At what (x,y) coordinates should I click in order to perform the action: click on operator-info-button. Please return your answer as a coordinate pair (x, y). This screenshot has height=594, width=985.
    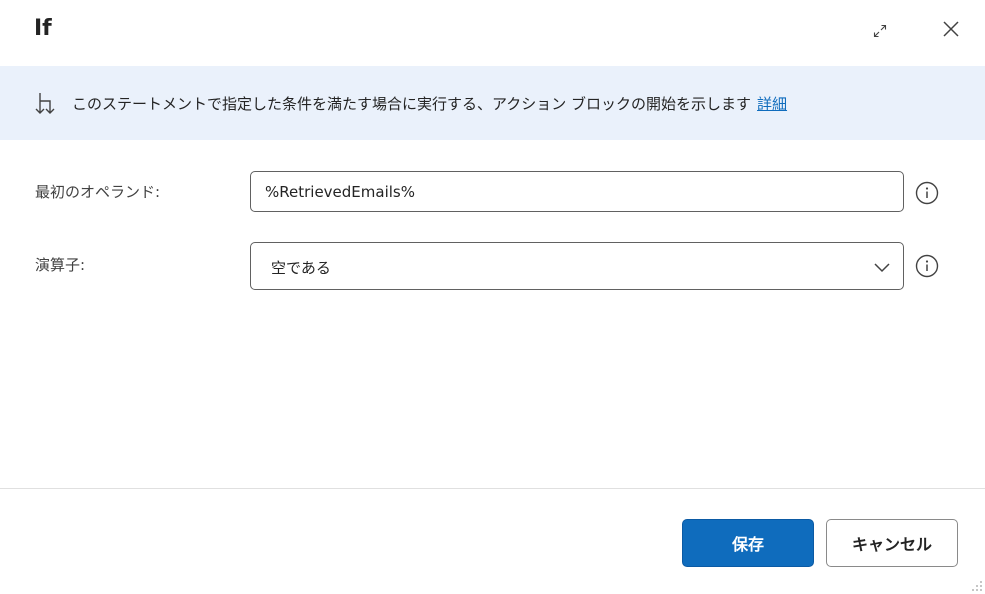
    Looking at the image, I should click on (927, 266).